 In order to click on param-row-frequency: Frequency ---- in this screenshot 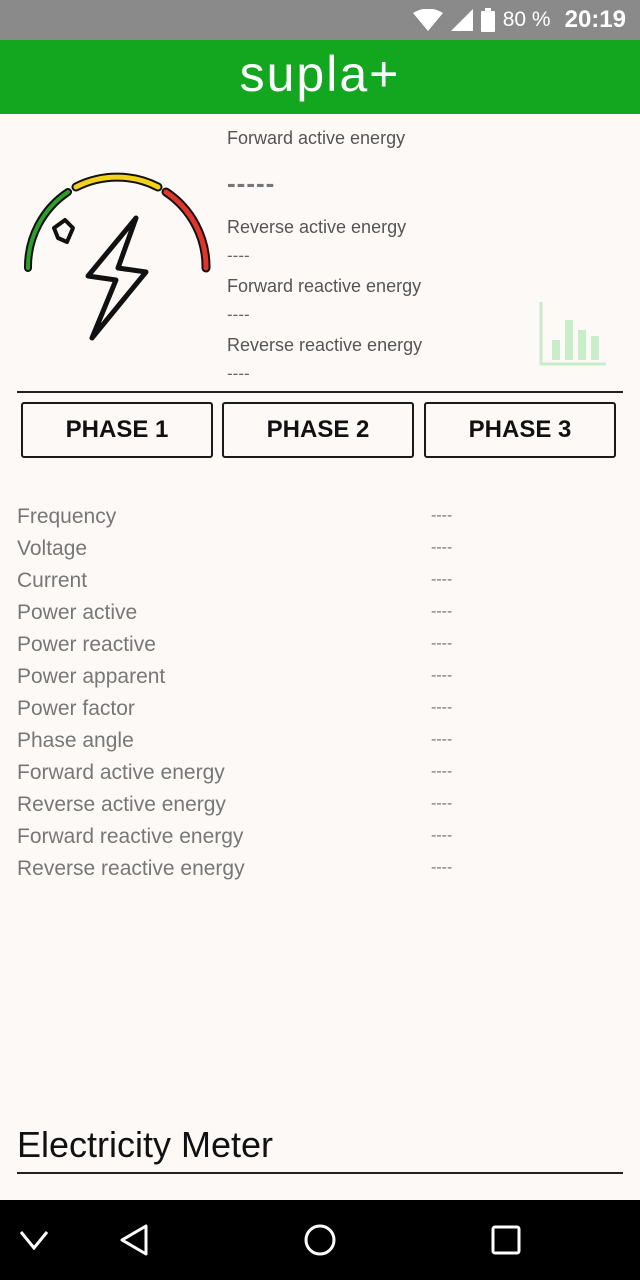, I will do `click(317, 519)`.